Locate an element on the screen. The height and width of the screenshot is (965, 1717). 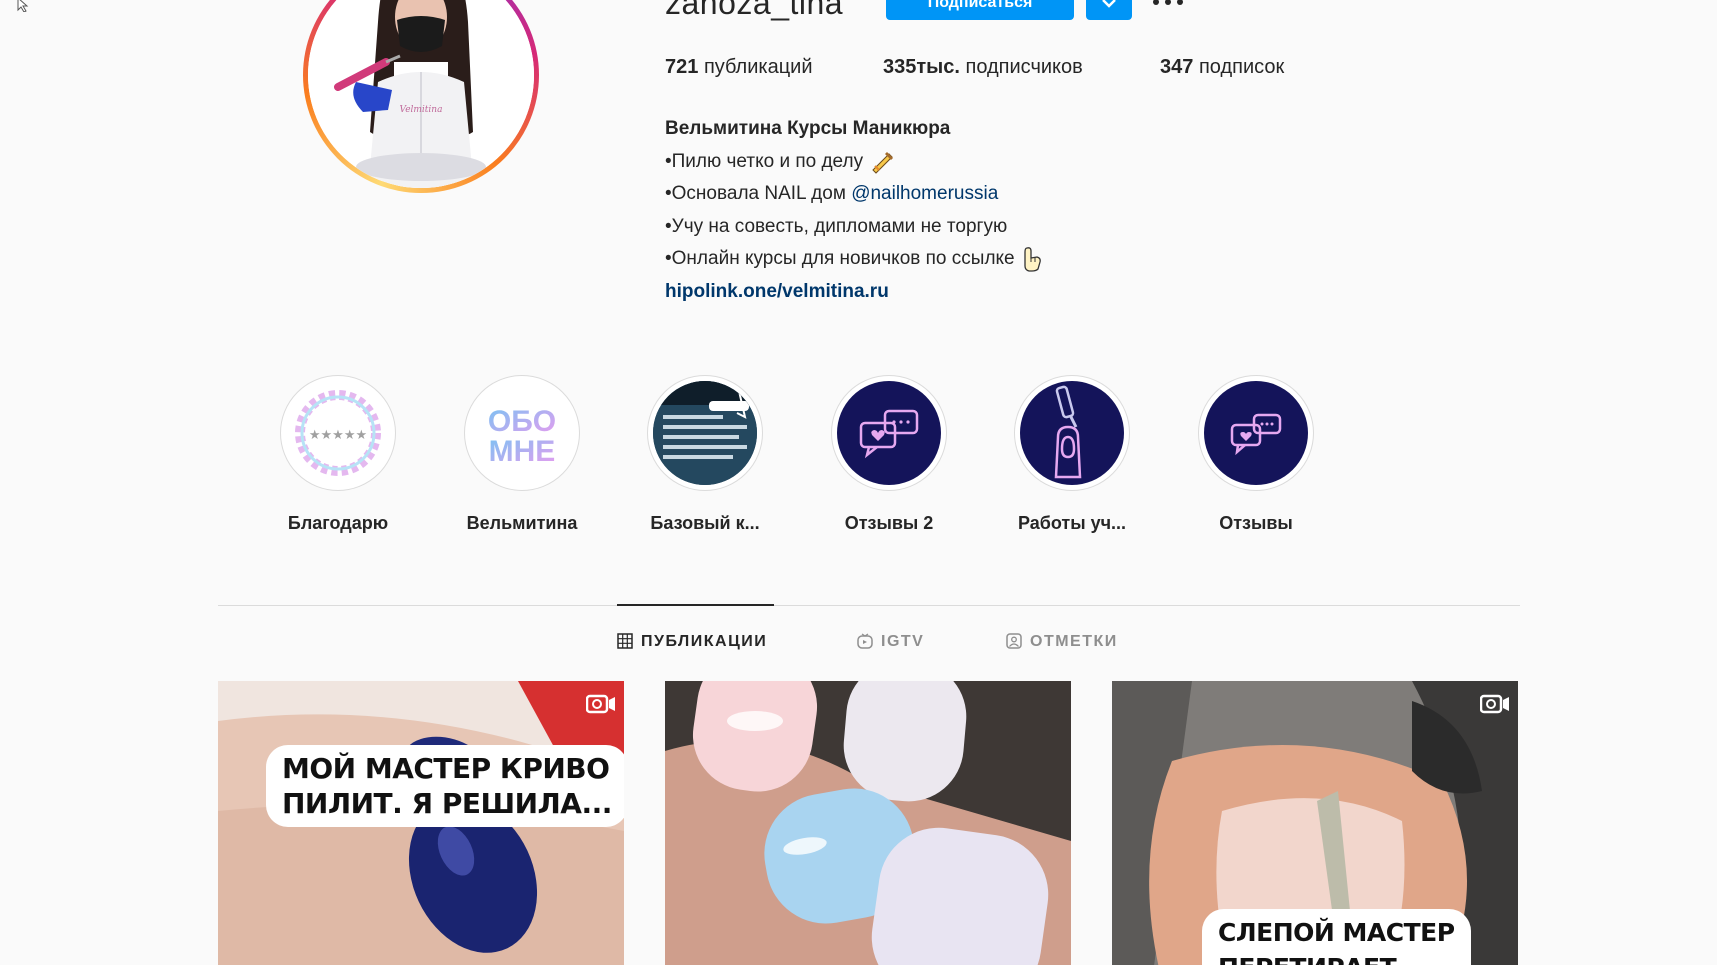
mouse-cursor-icon is located at coordinates (23, 6).